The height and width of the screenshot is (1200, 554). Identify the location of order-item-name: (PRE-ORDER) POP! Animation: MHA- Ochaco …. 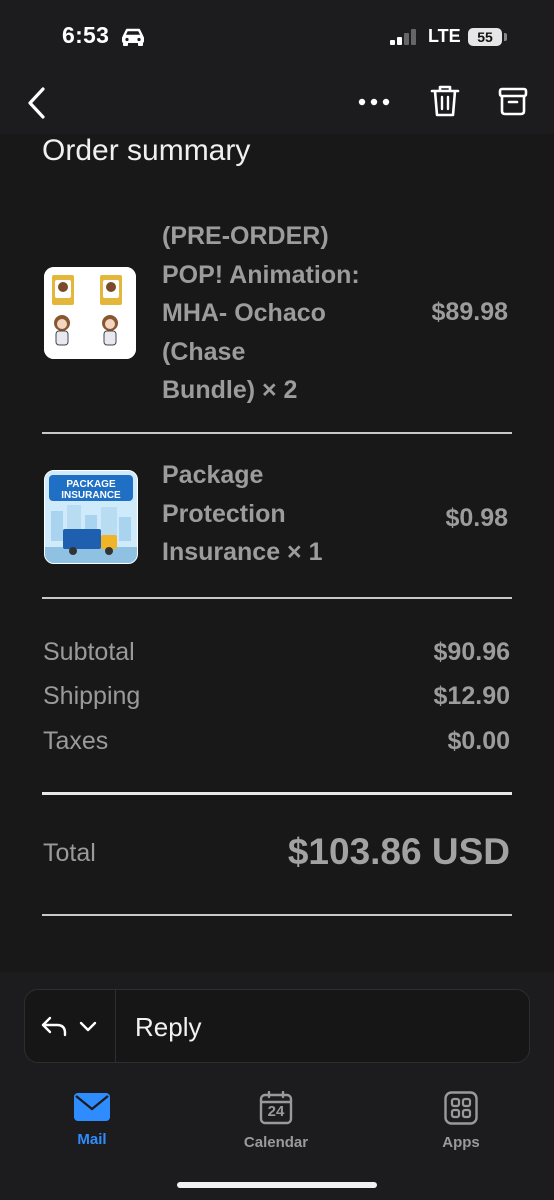
(261, 313).